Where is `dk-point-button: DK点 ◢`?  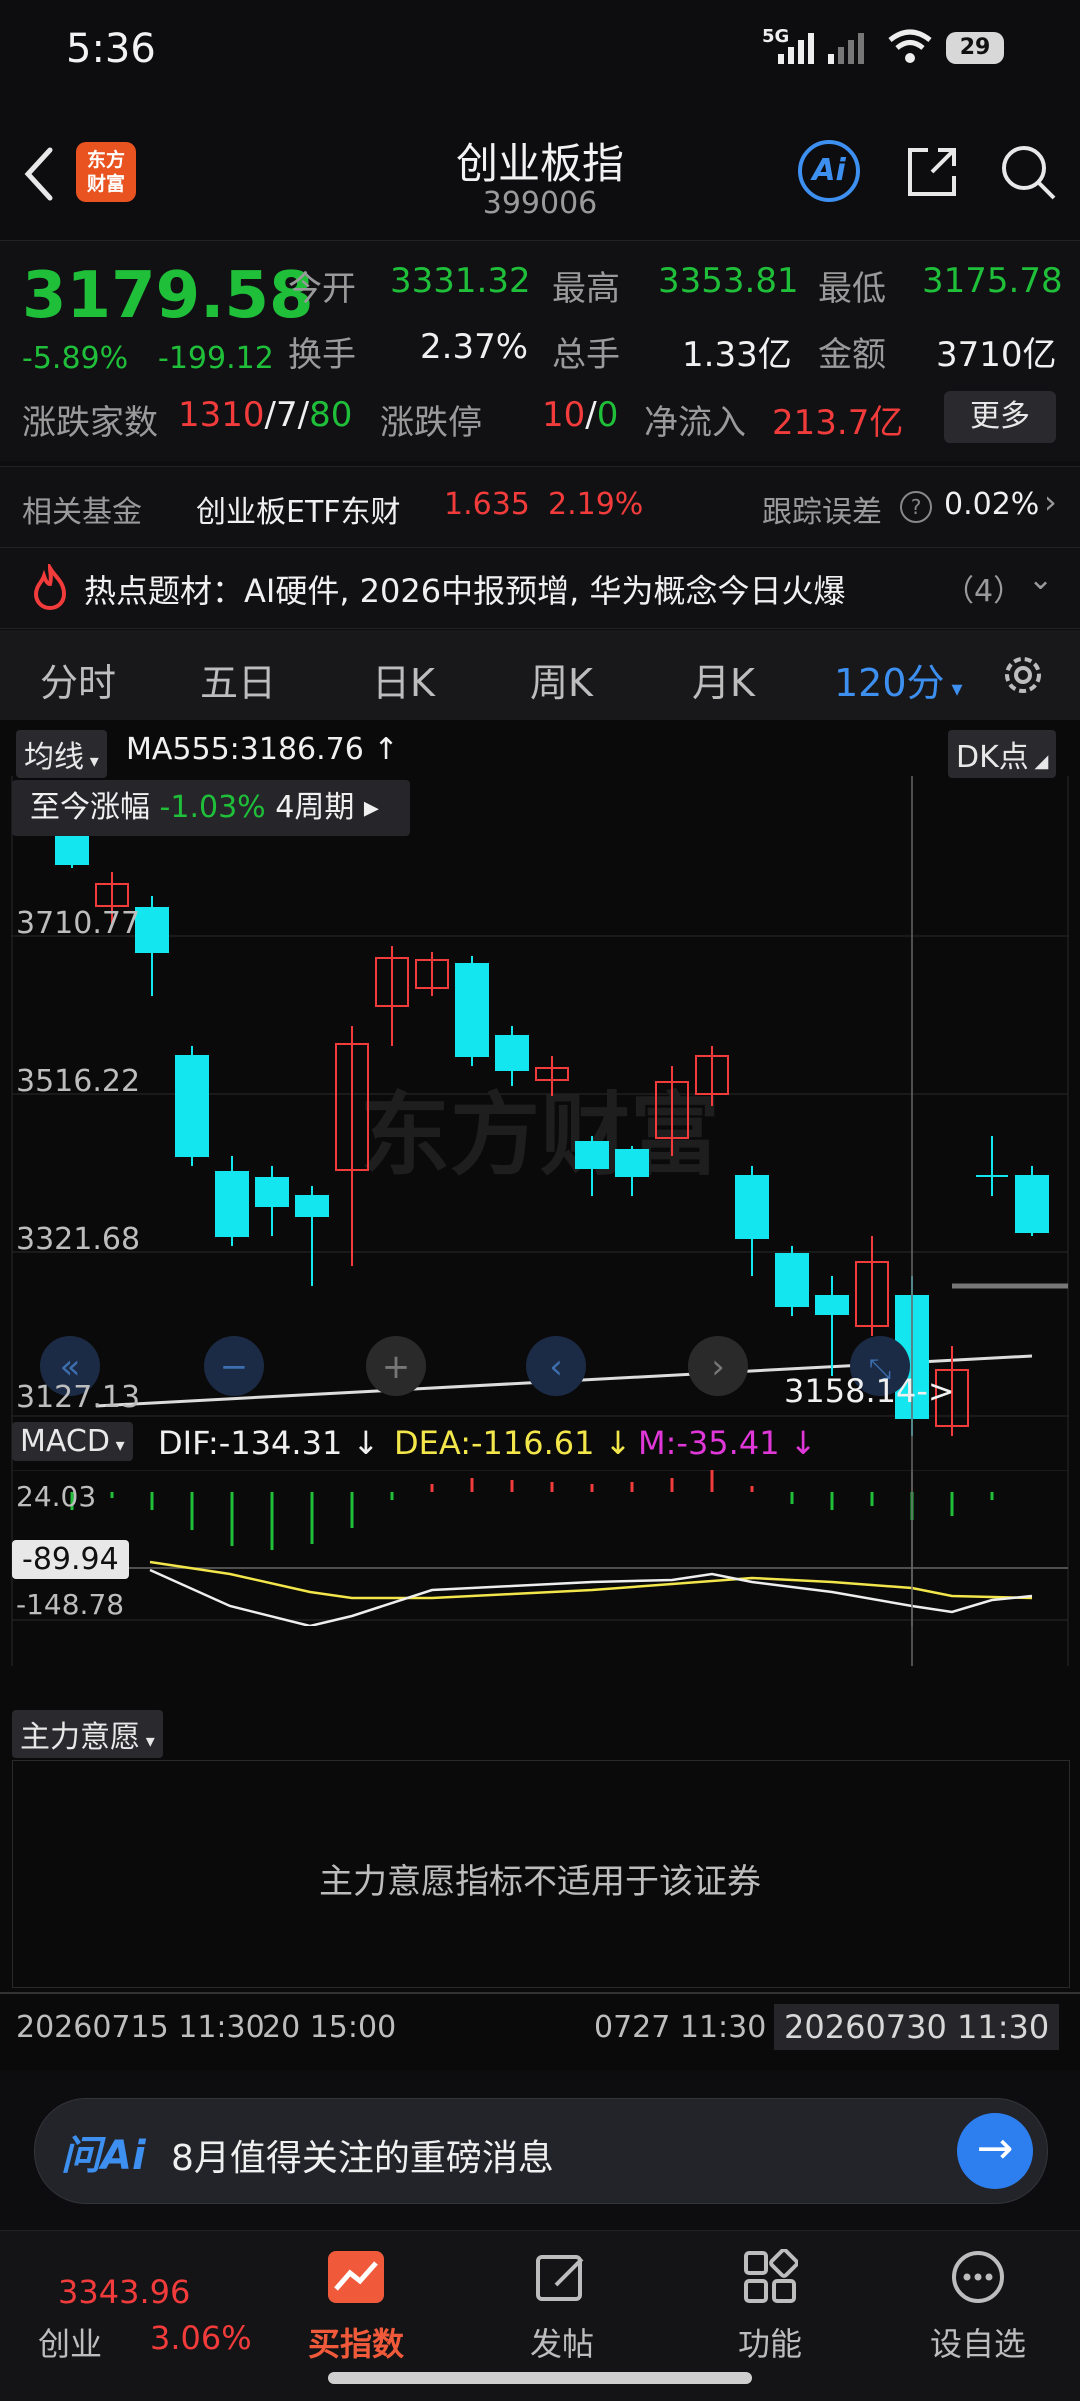 dk-point-button: DK点 ◢ is located at coordinates (1002, 754).